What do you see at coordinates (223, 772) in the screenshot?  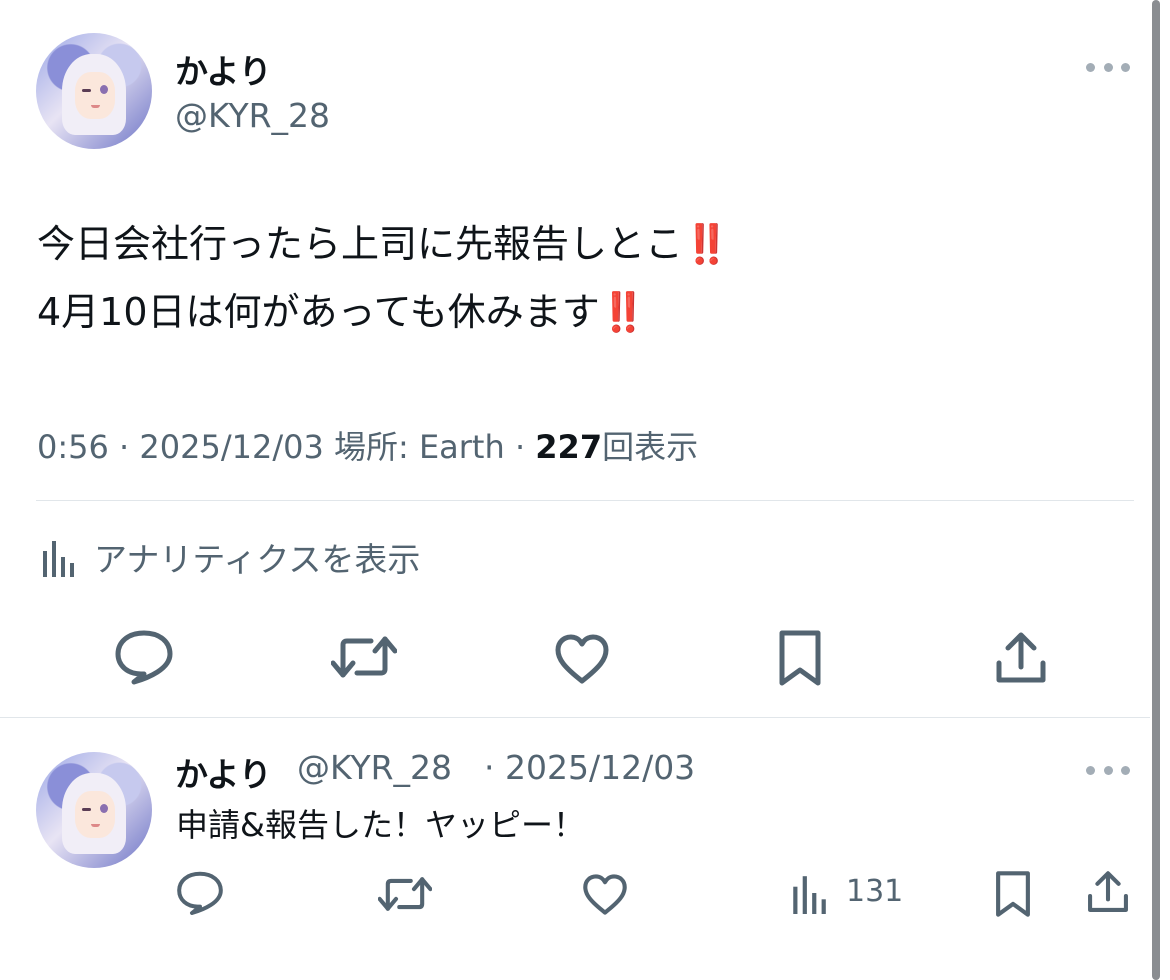 I see `reply-display-name: かより` at bounding box center [223, 772].